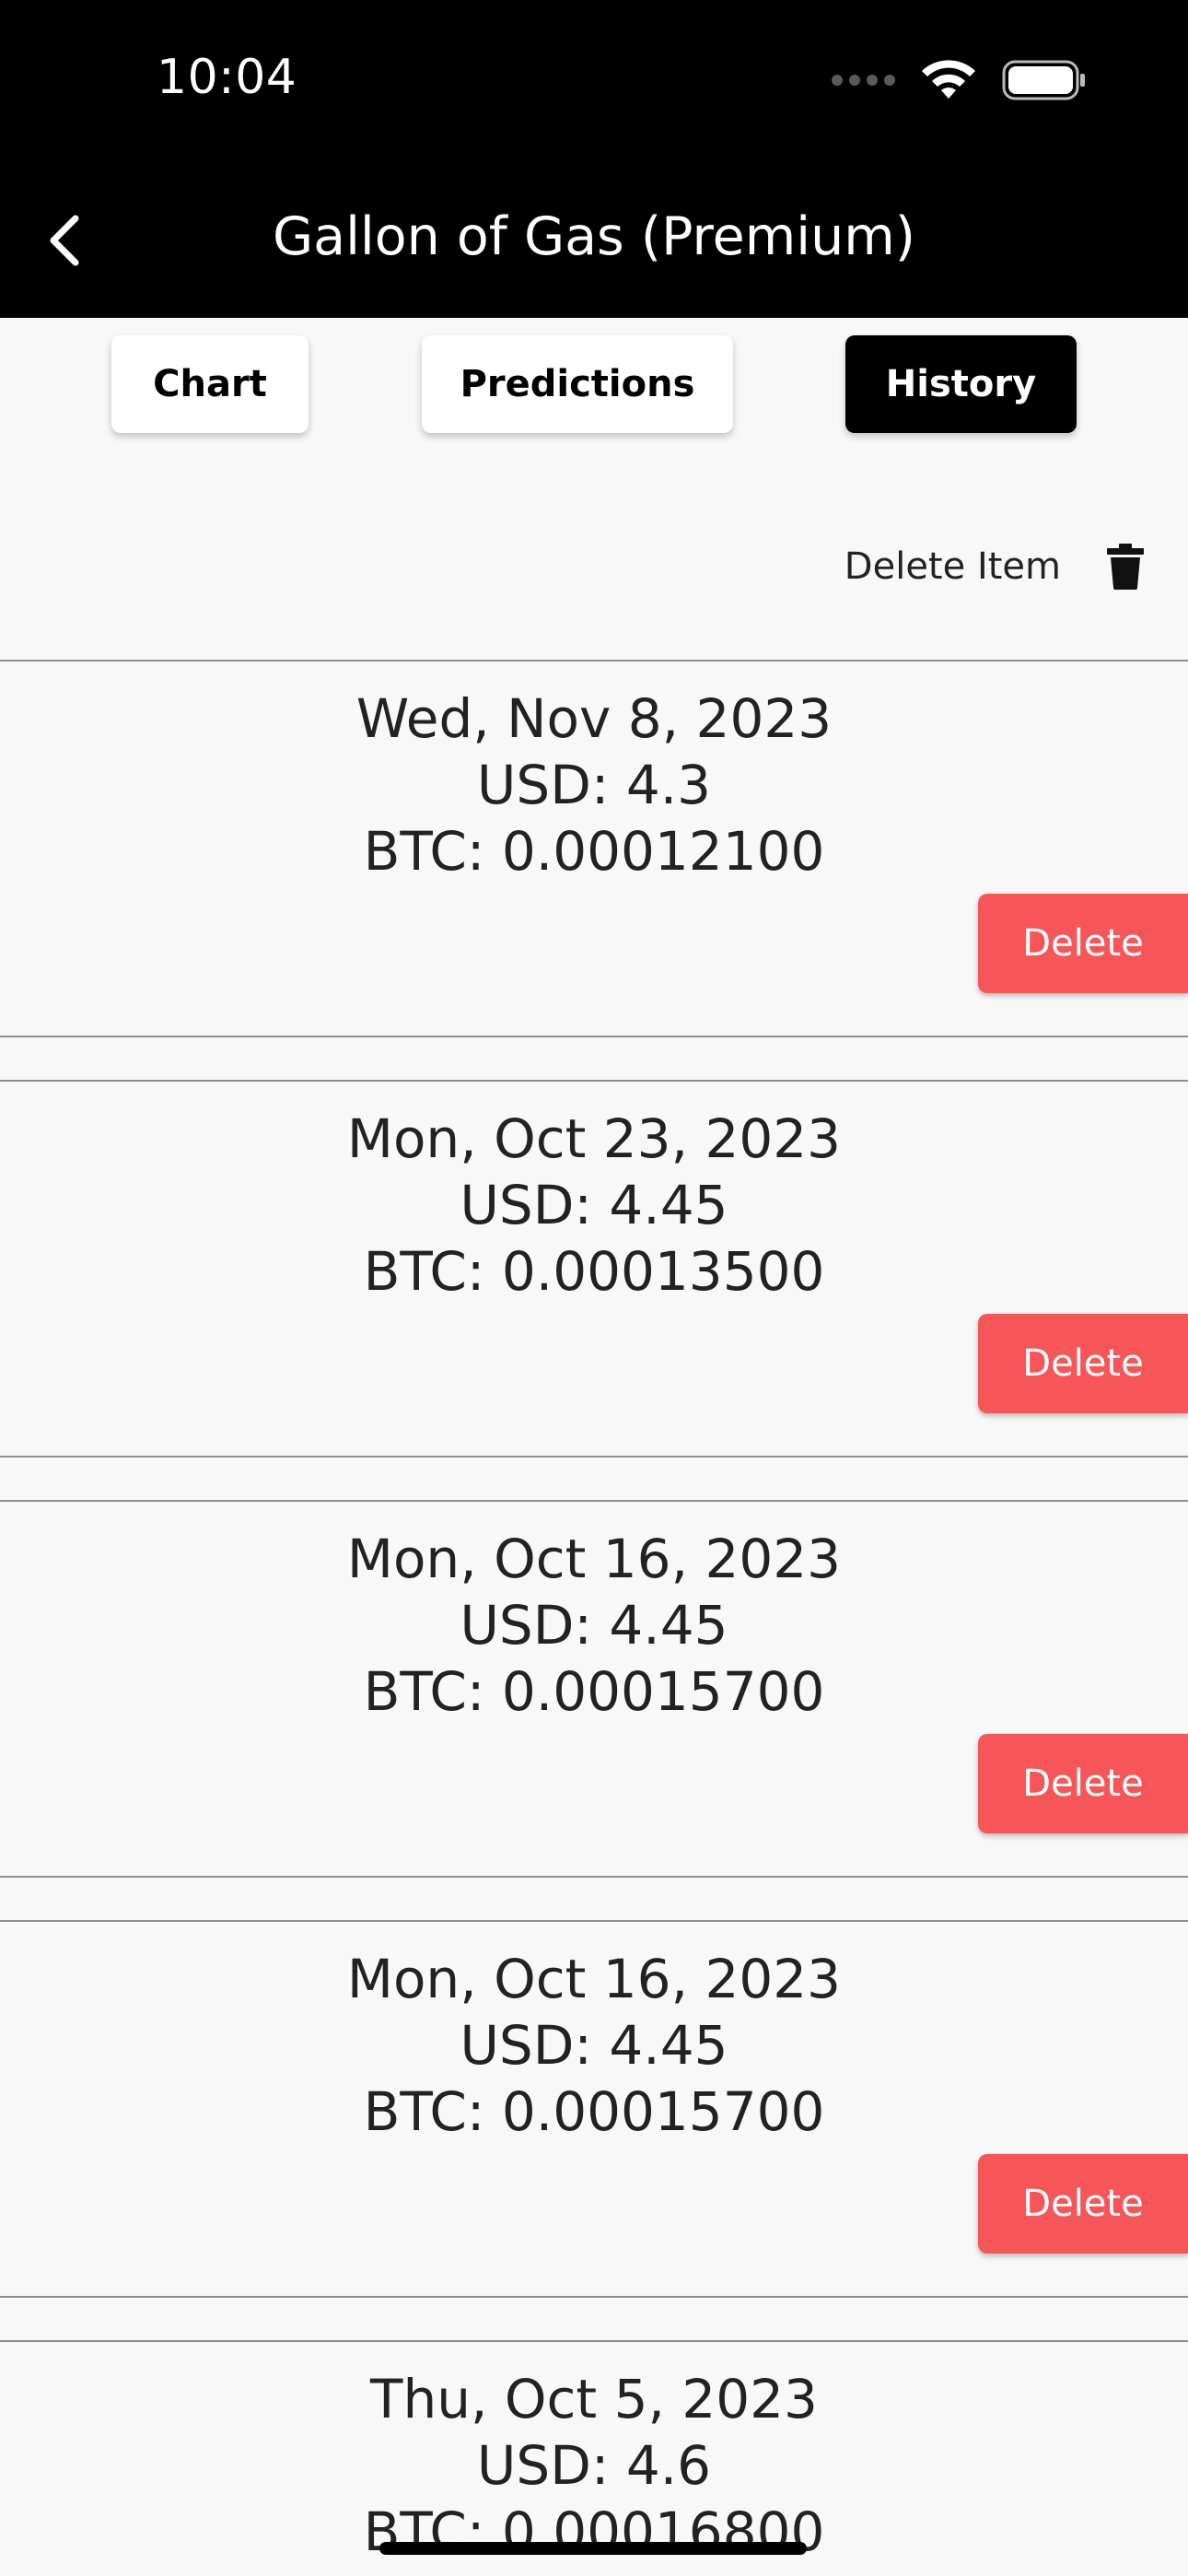 The height and width of the screenshot is (2576, 1188). What do you see at coordinates (594, 2399) in the screenshot?
I see `entry-date: Thu, Oct 5, 2023` at bounding box center [594, 2399].